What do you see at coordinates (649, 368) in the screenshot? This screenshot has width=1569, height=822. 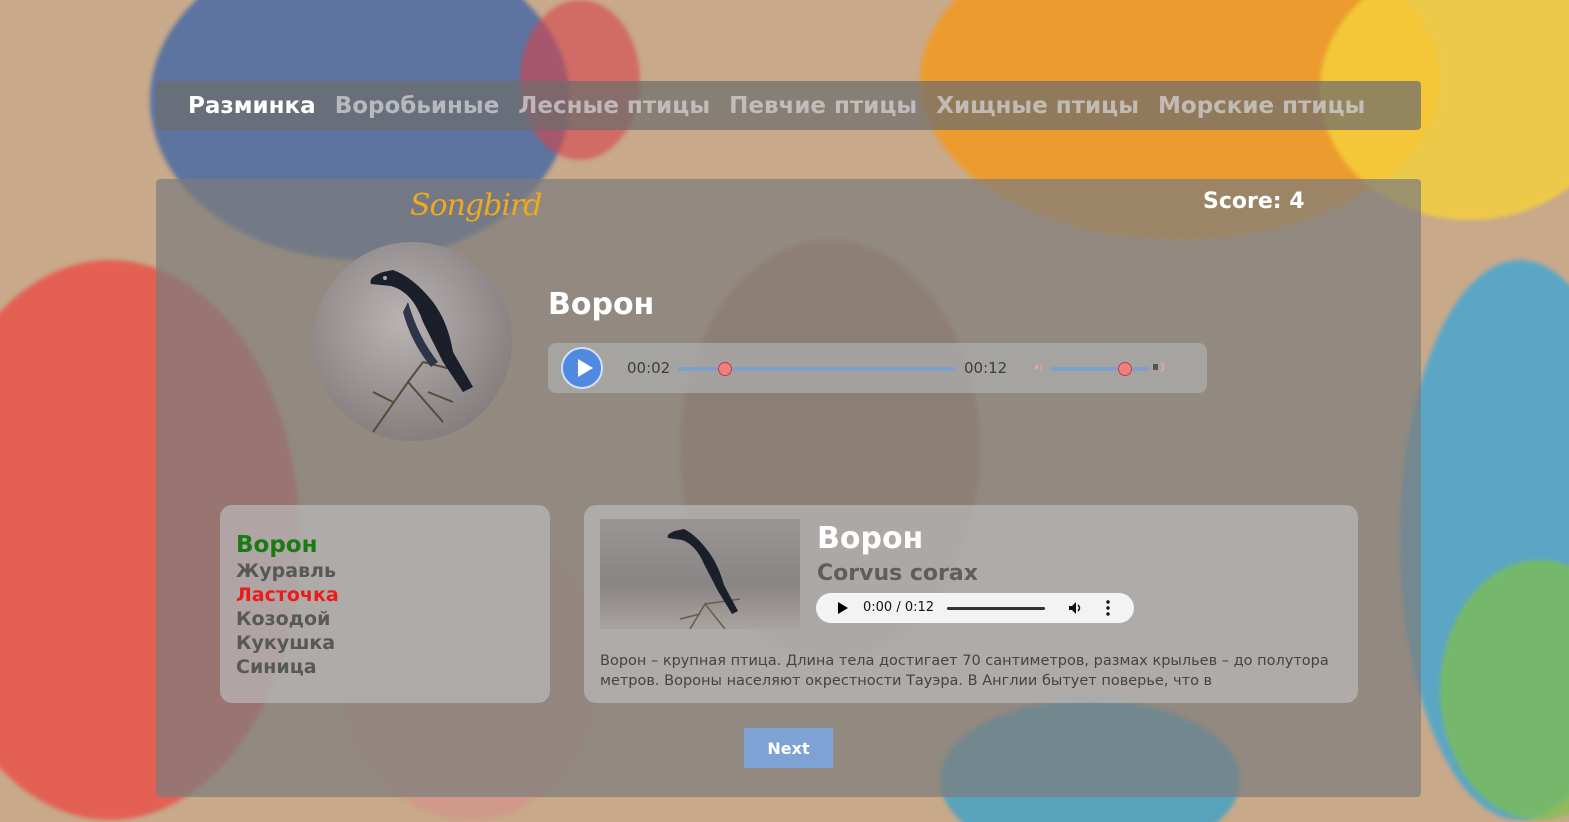 I see `current-time: 00:02` at bounding box center [649, 368].